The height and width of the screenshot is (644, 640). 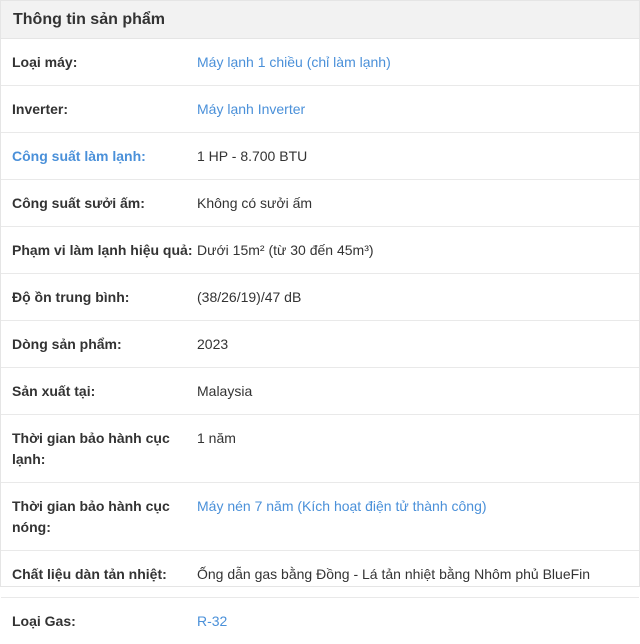 What do you see at coordinates (255, 203) in the screenshot?
I see `spec-value: Không có sưởi ấm` at bounding box center [255, 203].